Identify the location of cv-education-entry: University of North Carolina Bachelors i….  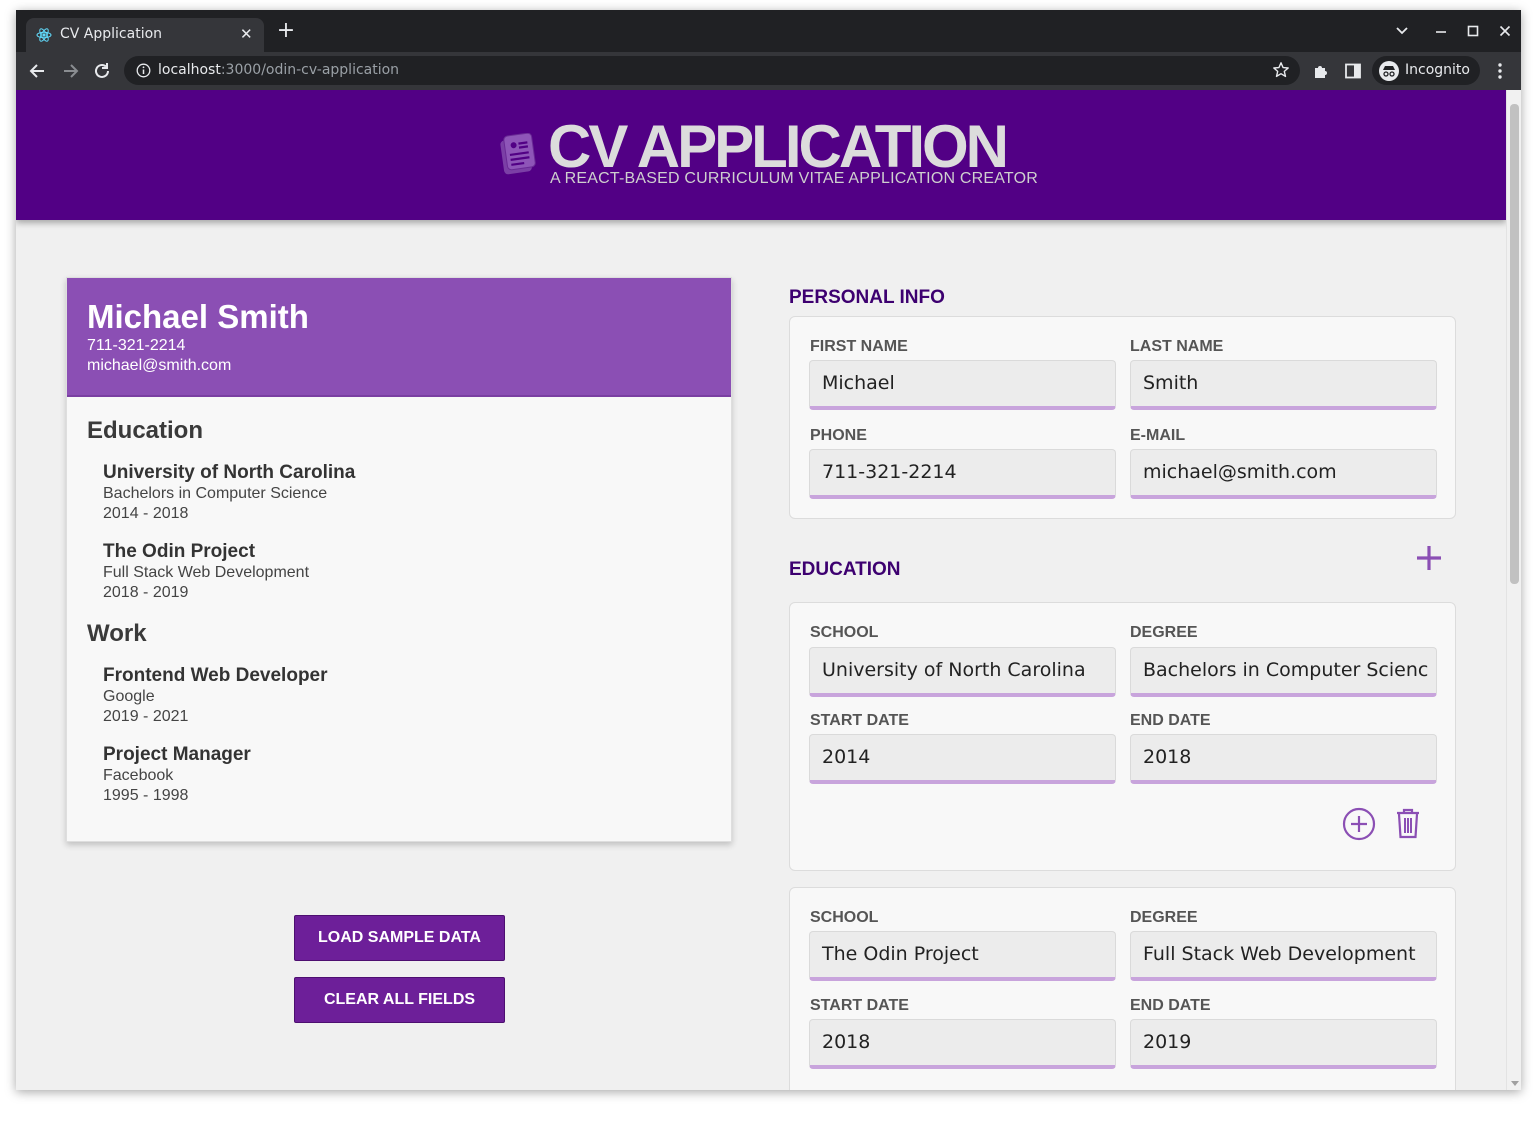
(229, 493).